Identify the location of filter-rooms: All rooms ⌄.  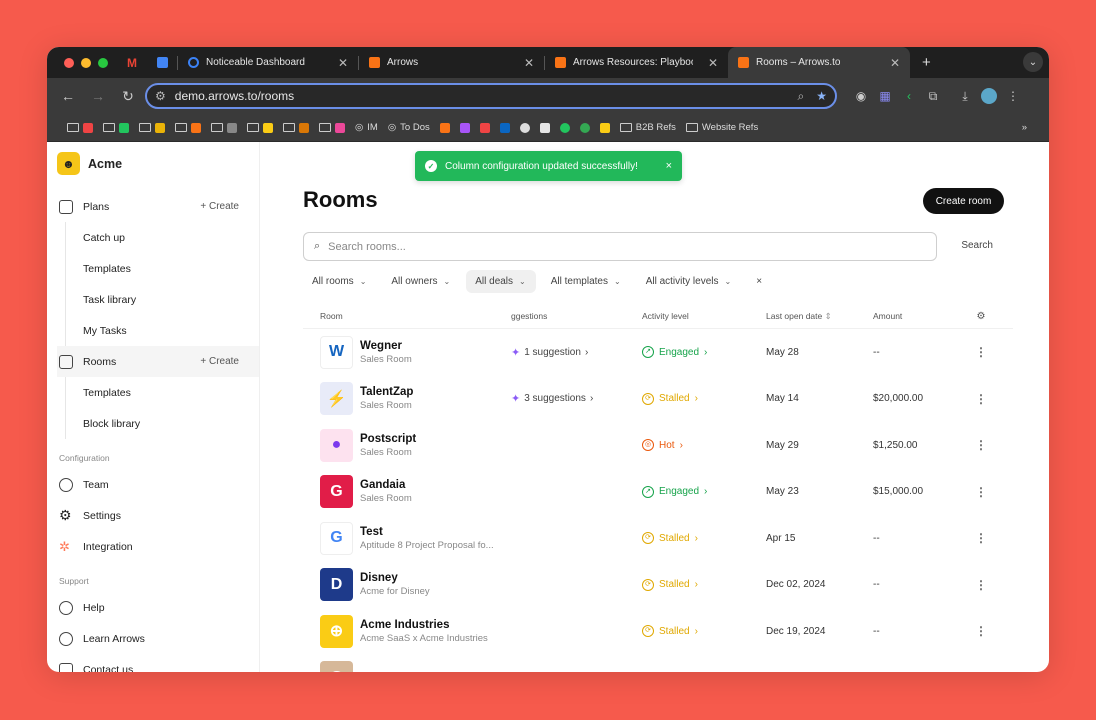
(339, 281).